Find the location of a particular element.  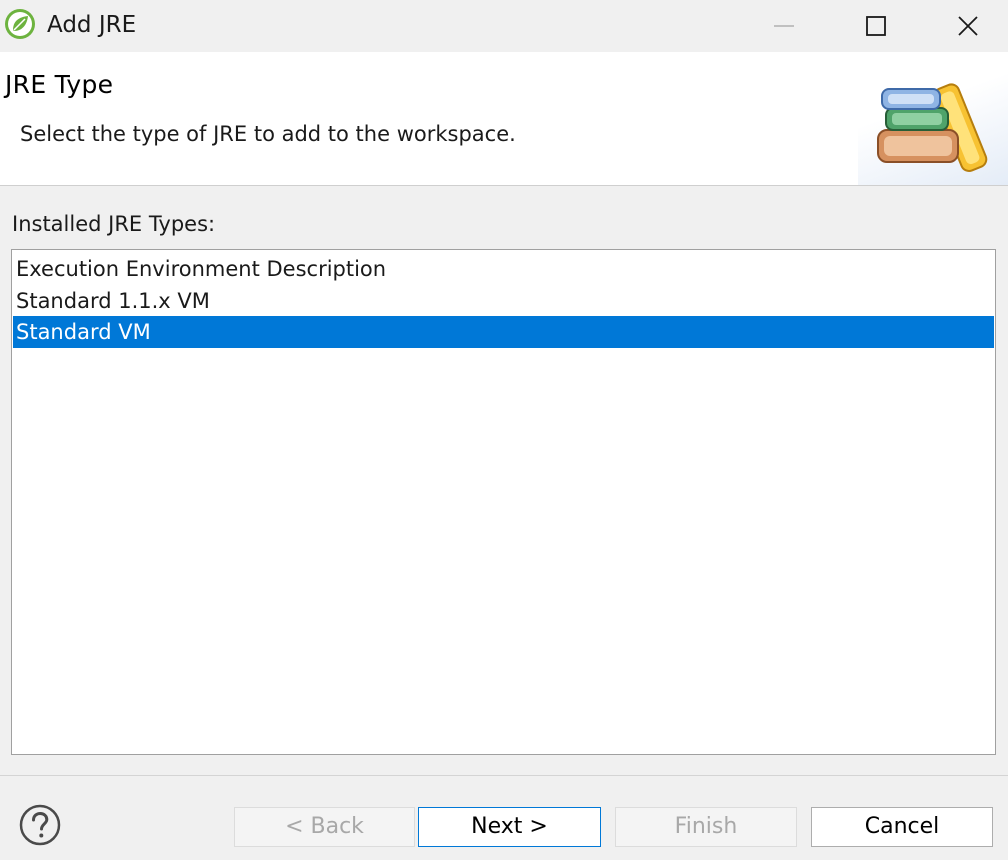

maximize-button is located at coordinates (876, 26).